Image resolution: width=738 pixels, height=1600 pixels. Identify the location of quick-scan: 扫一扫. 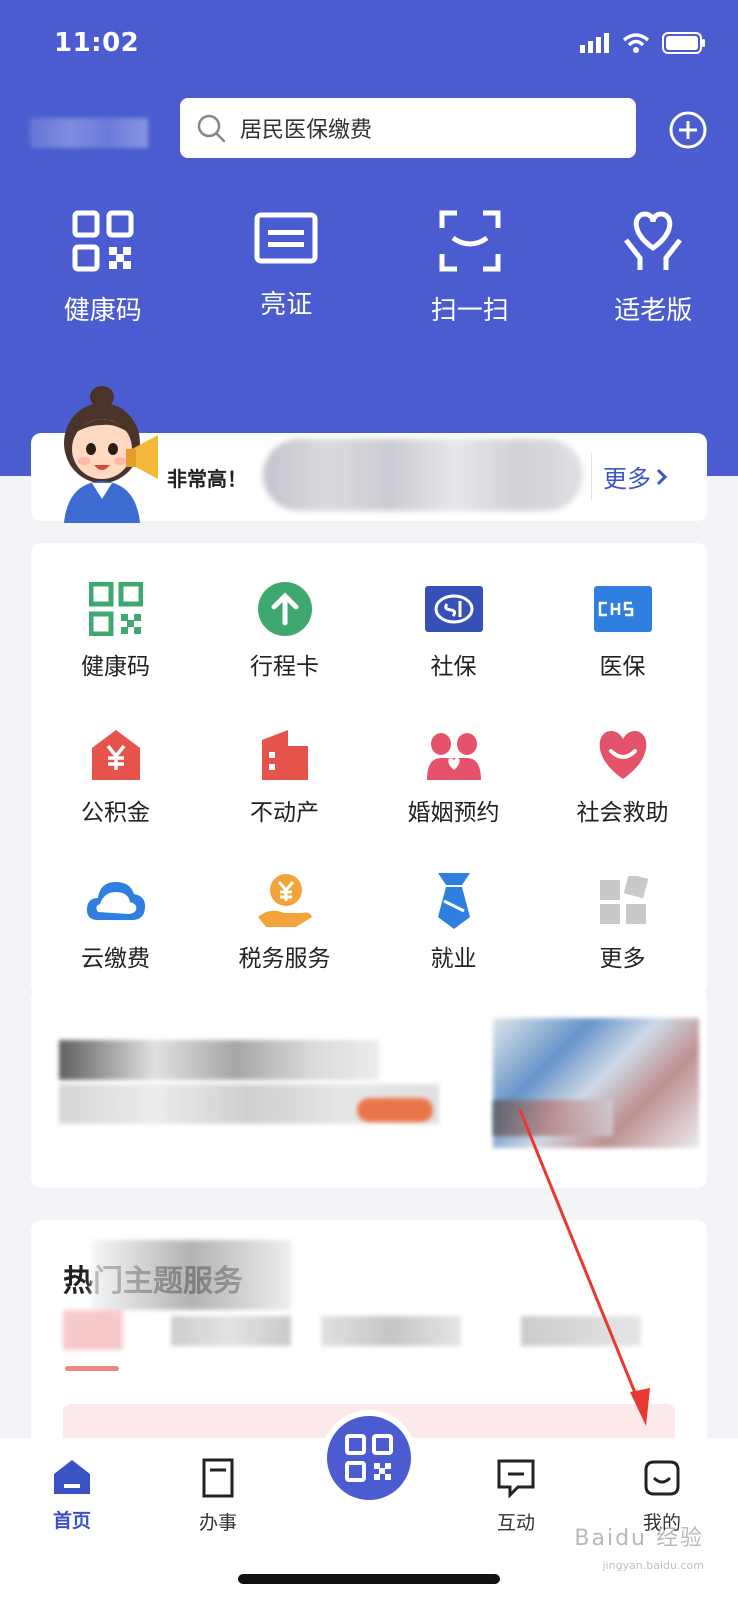
(470, 268).